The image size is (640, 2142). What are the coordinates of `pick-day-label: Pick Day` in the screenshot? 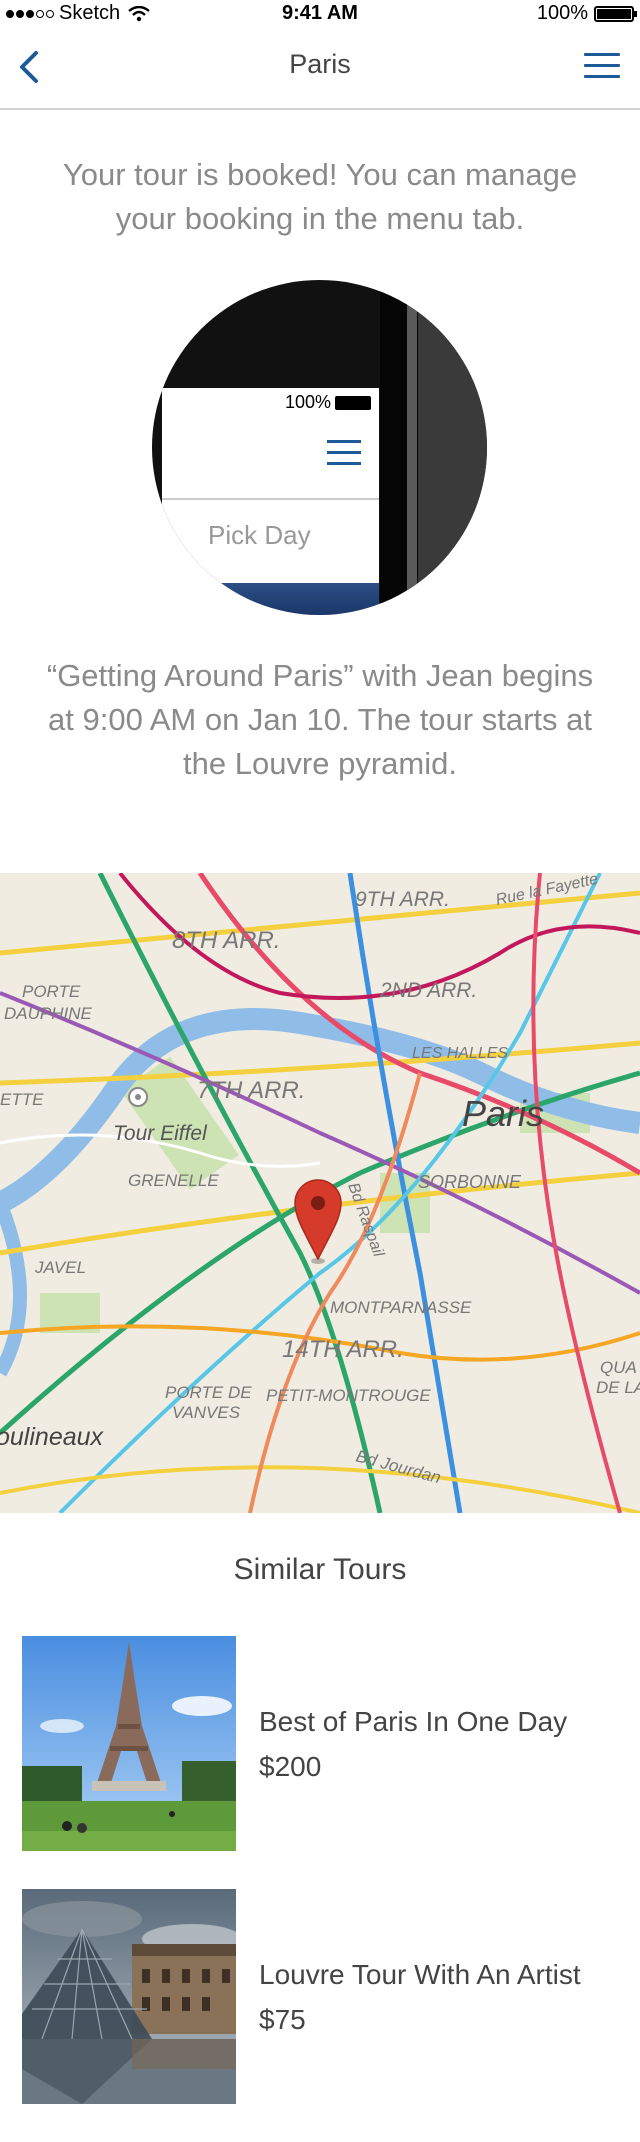 It's located at (259, 535).